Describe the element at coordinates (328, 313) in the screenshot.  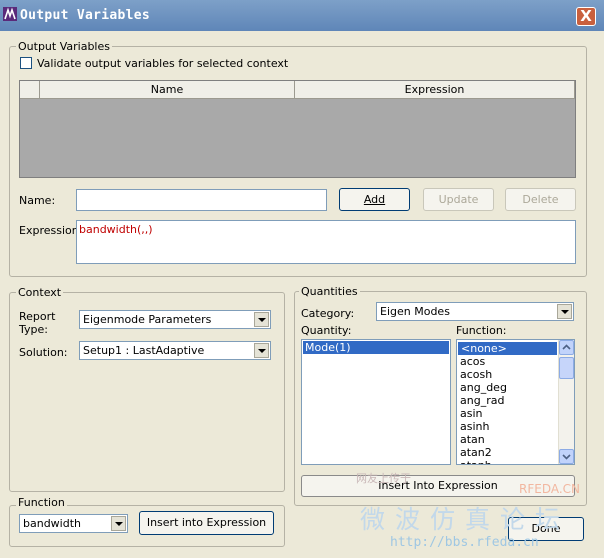
I see `category-label: Category:` at that location.